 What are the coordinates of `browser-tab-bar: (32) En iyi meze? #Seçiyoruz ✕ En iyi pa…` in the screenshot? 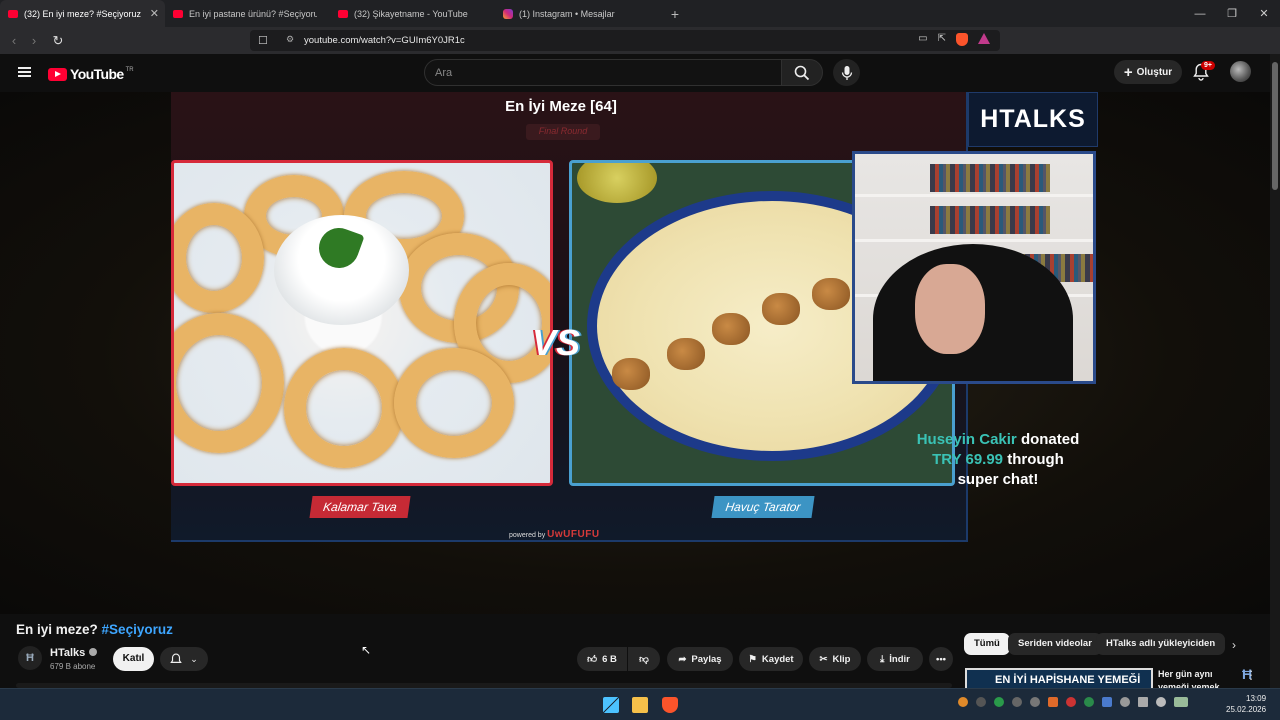 It's located at (640, 13).